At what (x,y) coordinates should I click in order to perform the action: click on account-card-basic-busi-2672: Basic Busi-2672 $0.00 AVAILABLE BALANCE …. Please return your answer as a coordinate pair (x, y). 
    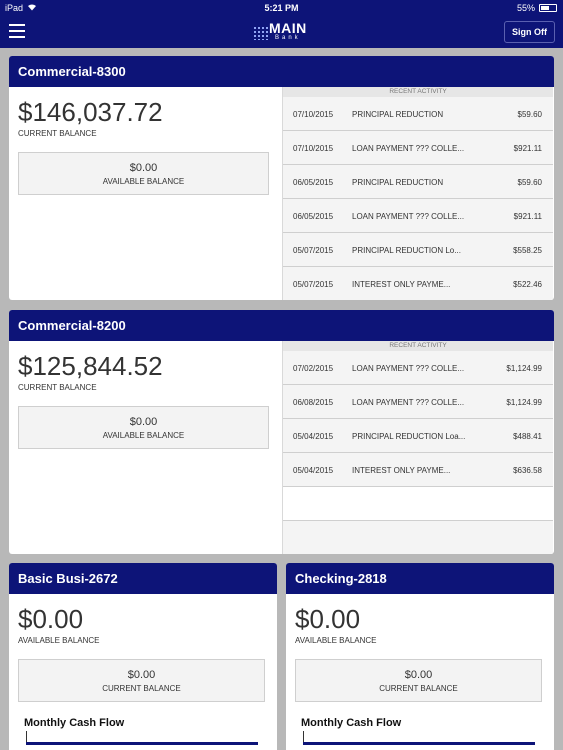
    Looking at the image, I should click on (143, 656).